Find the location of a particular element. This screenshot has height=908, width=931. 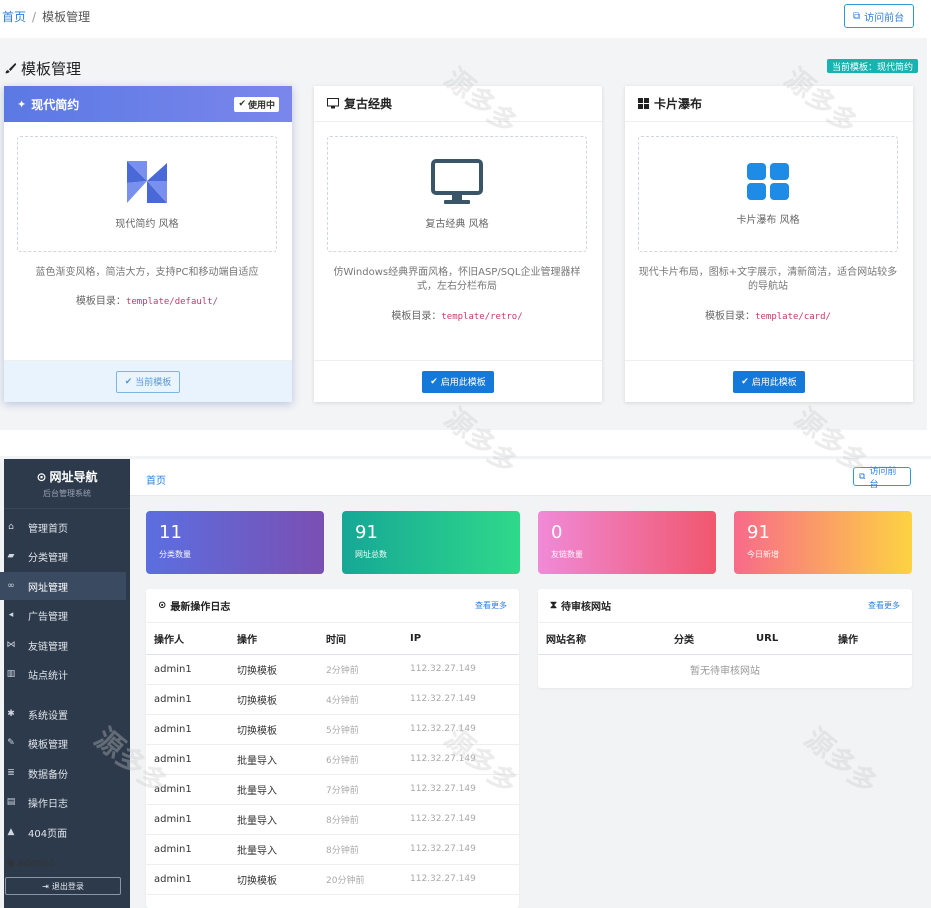

check-icon: ✔ is located at coordinates (434, 381).